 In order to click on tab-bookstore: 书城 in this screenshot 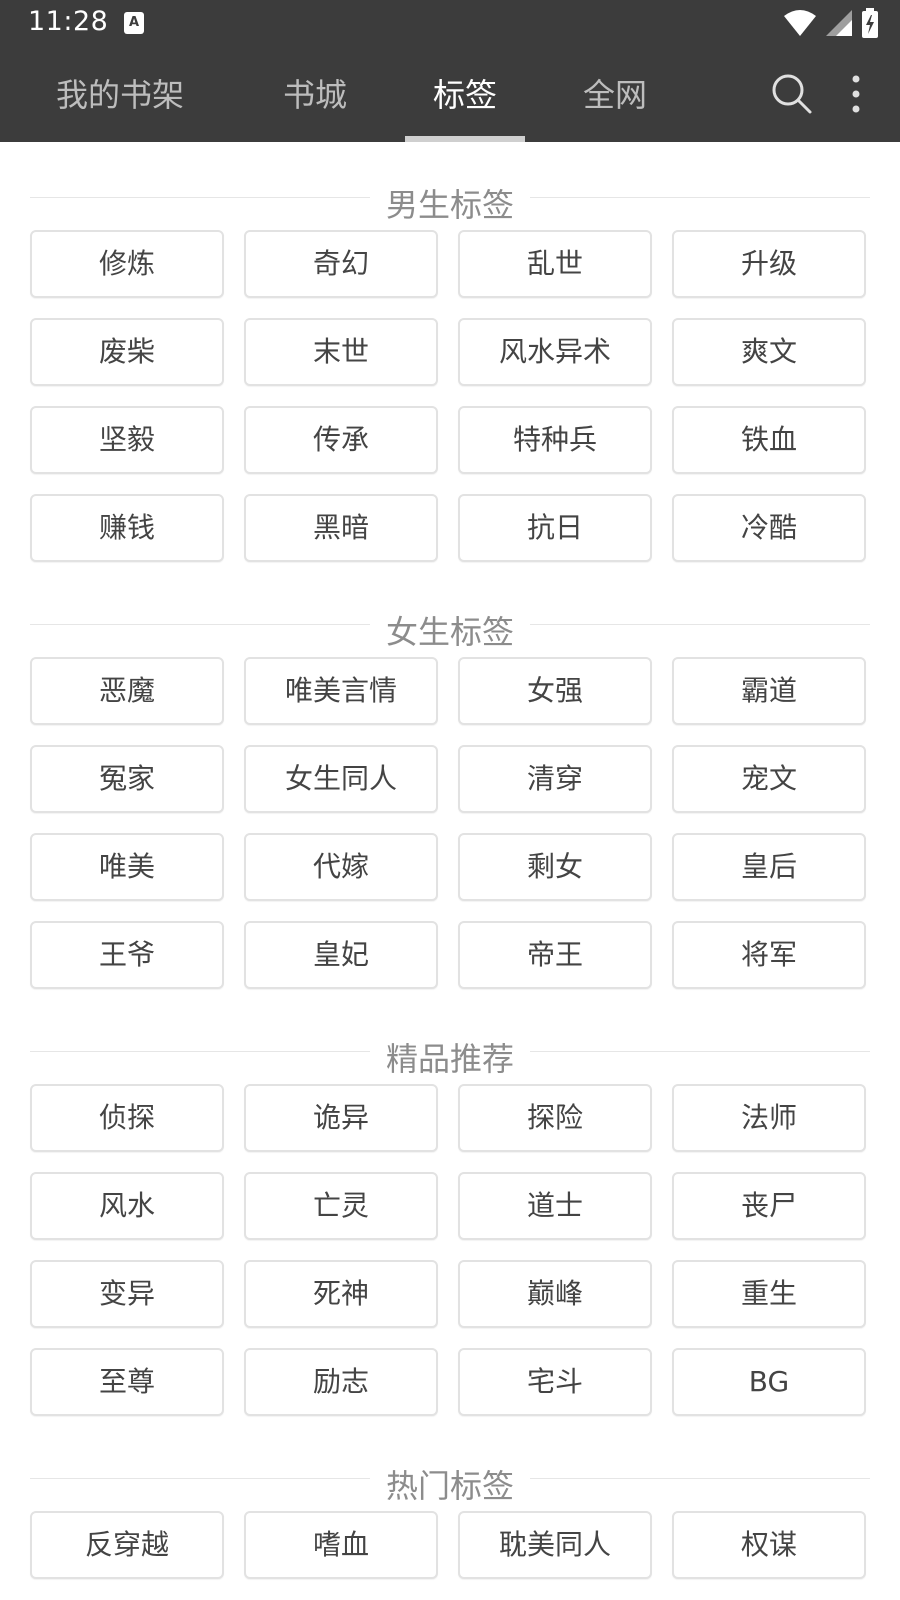, I will do `click(315, 95)`.